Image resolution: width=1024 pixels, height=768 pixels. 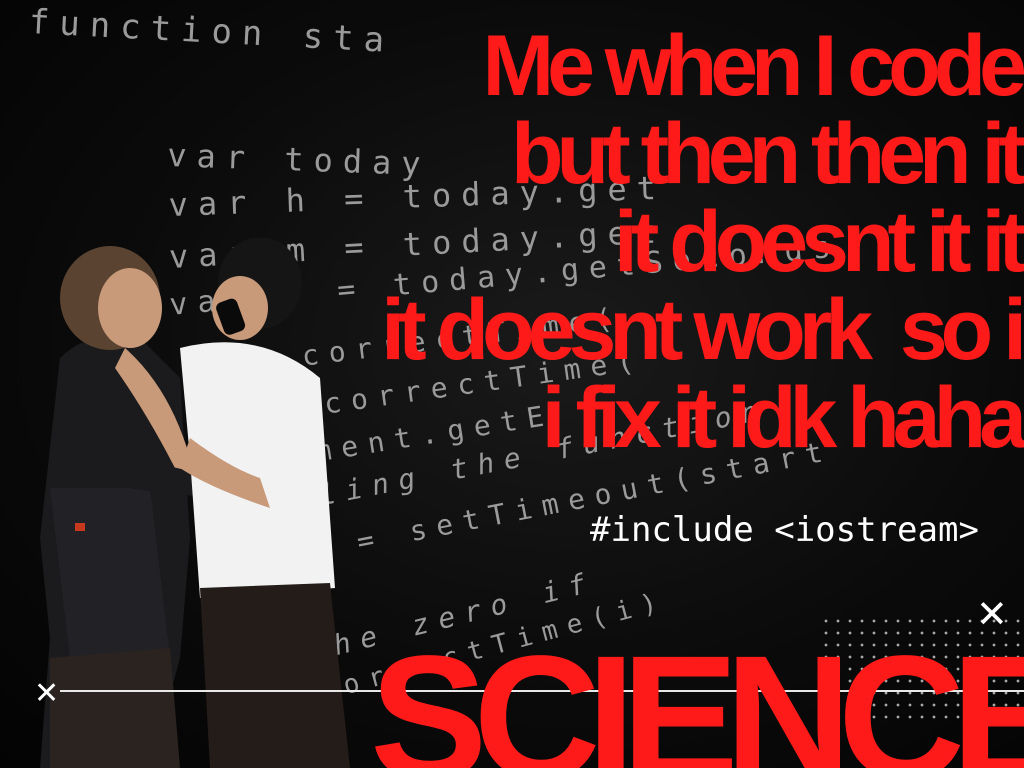 What do you see at coordinates (753, 66) in the screenshot?
I see `headline-line: Me when I code` at bounding box center [753, 66].